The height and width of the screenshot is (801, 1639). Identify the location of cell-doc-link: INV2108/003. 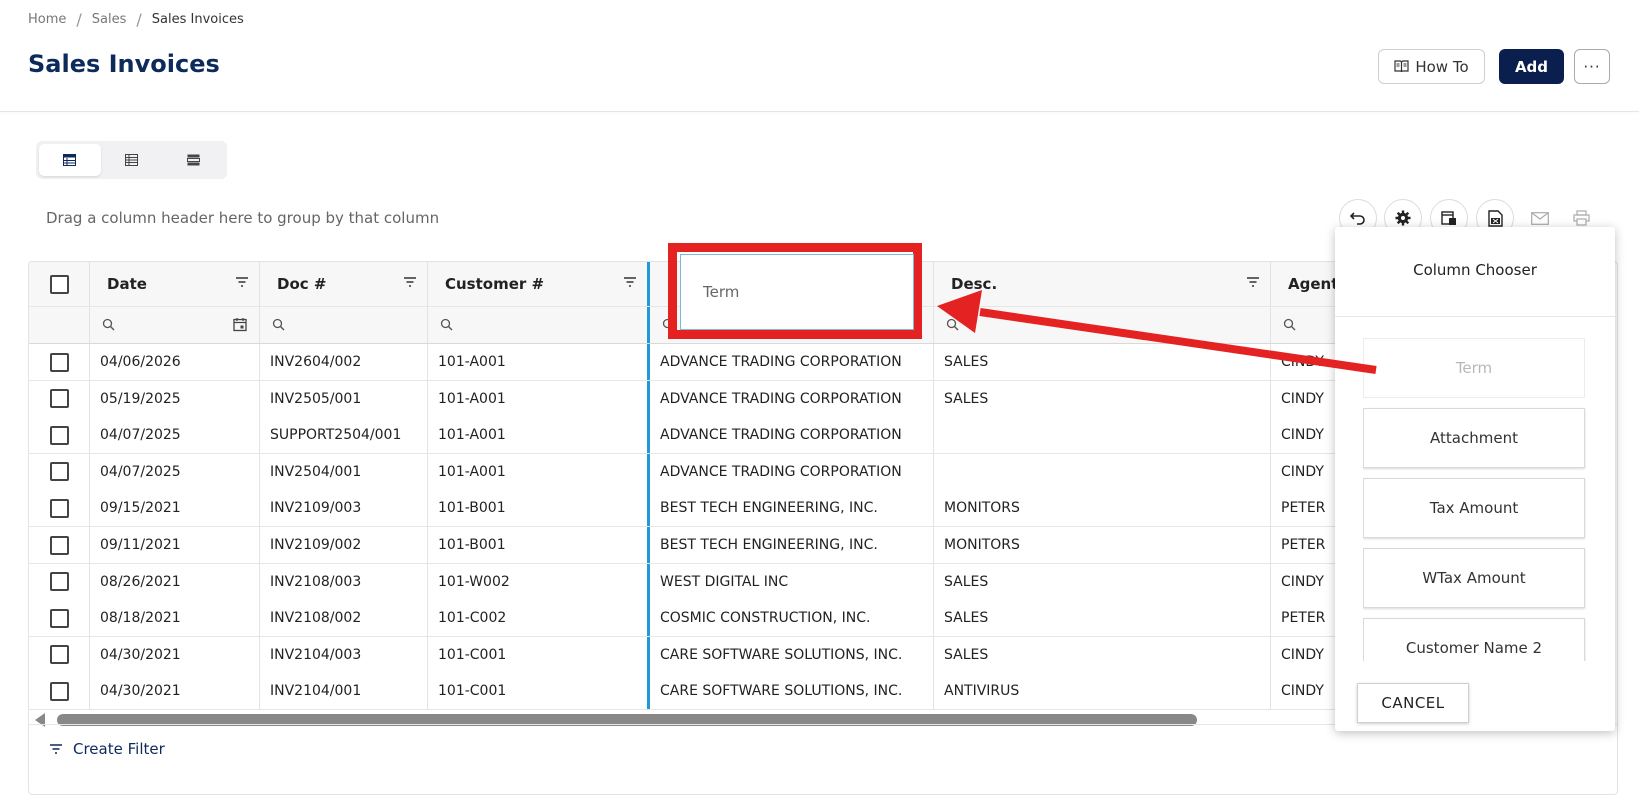
(344, 581).